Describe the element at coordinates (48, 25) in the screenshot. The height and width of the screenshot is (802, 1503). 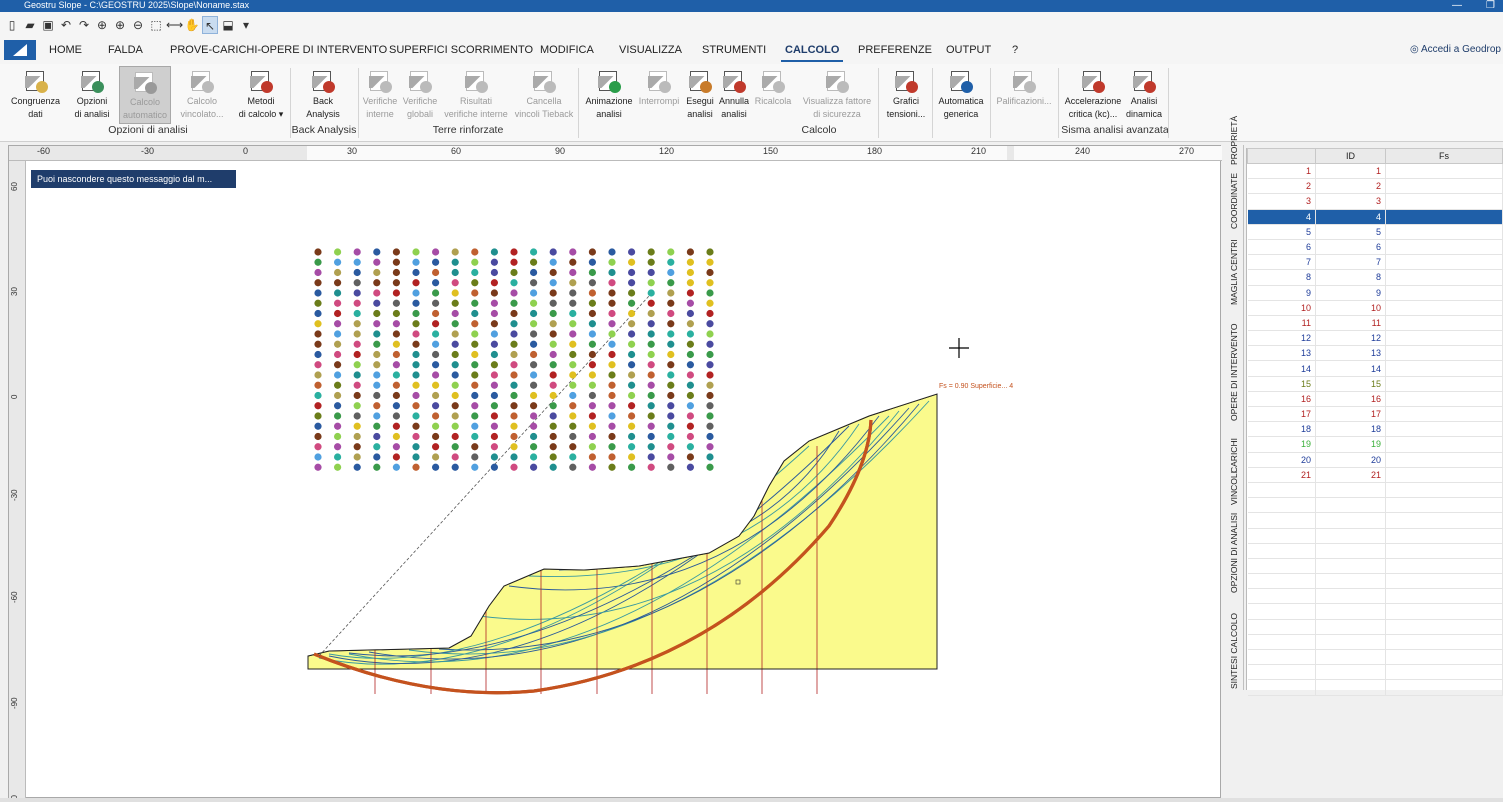
I see `save-icon: ▣` at that location.